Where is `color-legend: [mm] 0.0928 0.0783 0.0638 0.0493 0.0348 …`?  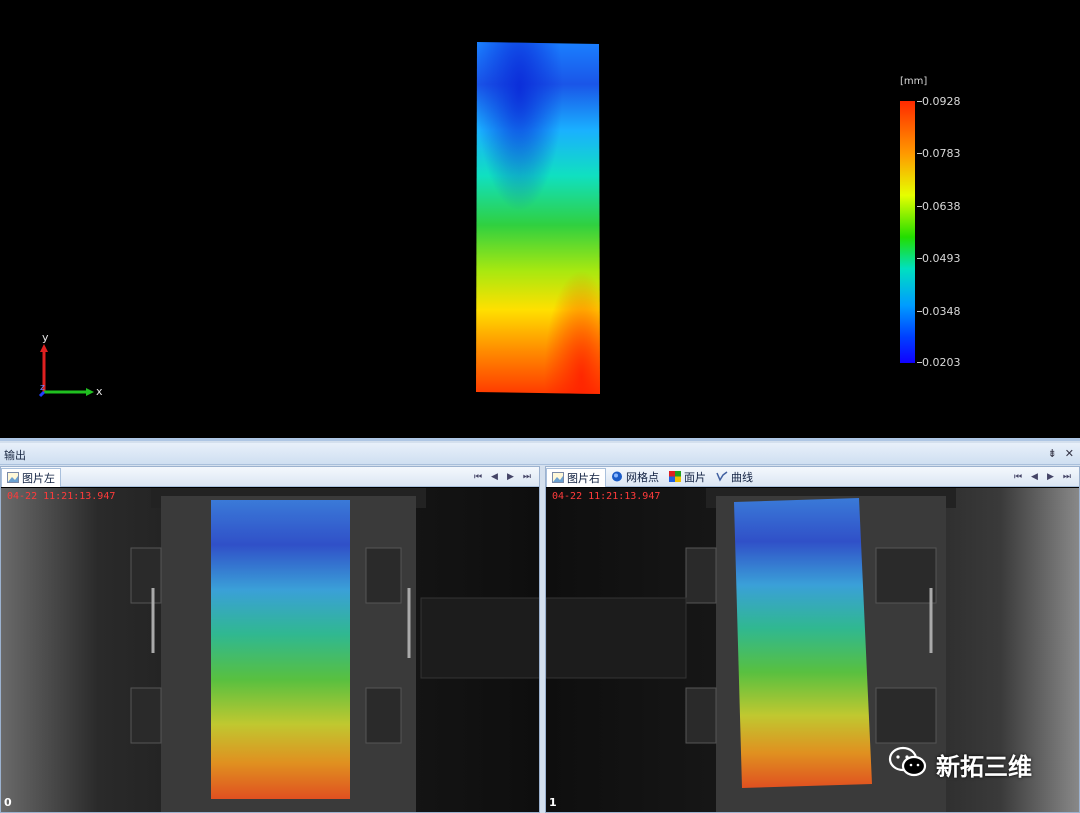 color-legend: [mm] 0.0928 0.0783 0.0638 0.0493 0.0348 … is located at coordinates (938, 226).